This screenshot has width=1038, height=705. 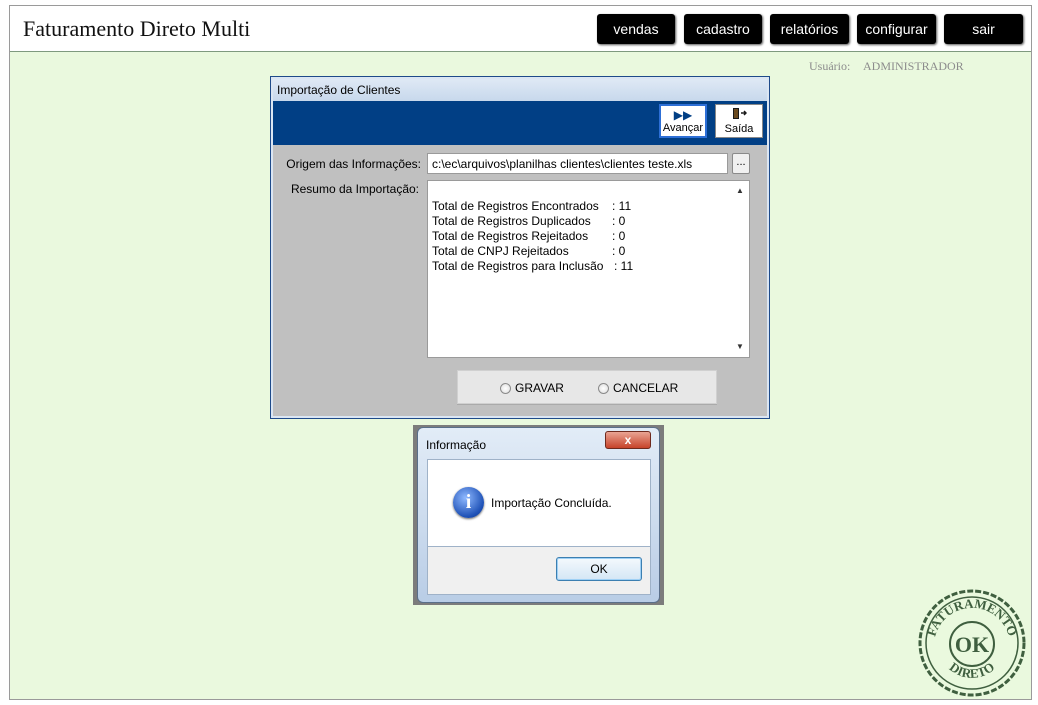 What do you see at coordinates (515, 206) in the screenshot?
I see `summary-key: Total de Registros Encontrados` at bounding box center [515, 206].